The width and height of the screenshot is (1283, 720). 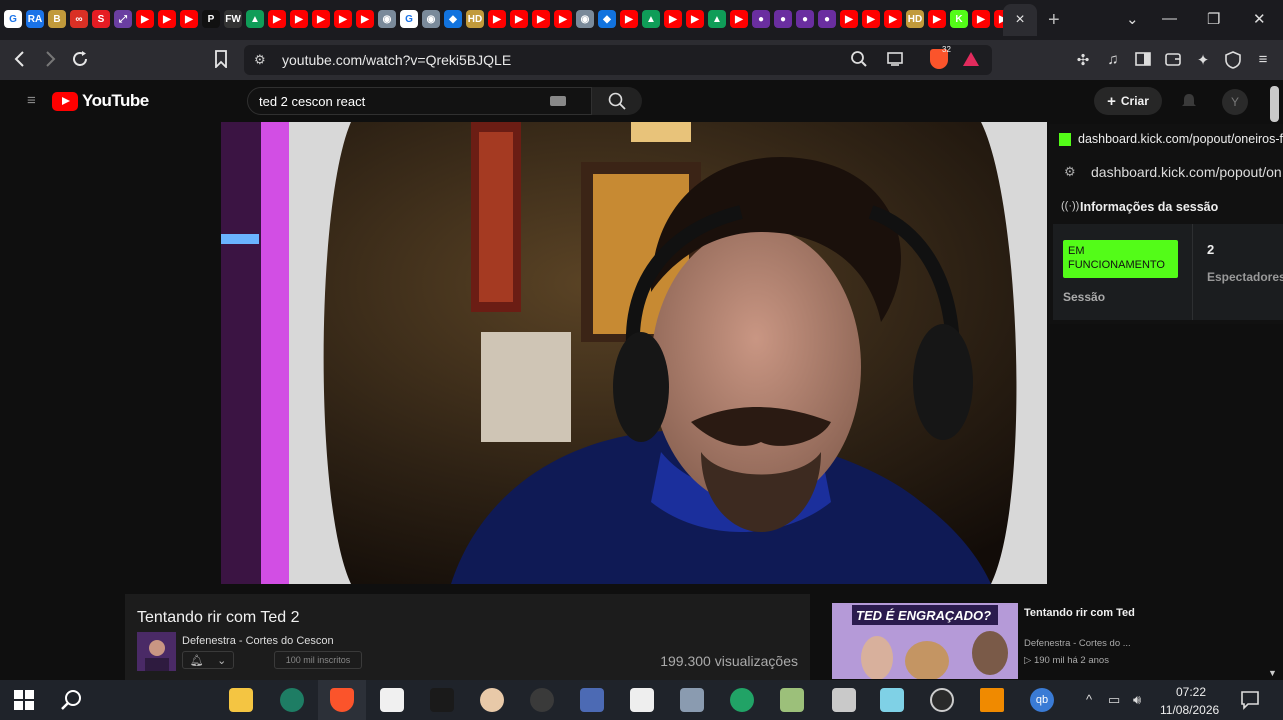 I want to click on network-icon: ▭, so click(x=1114, y=700).